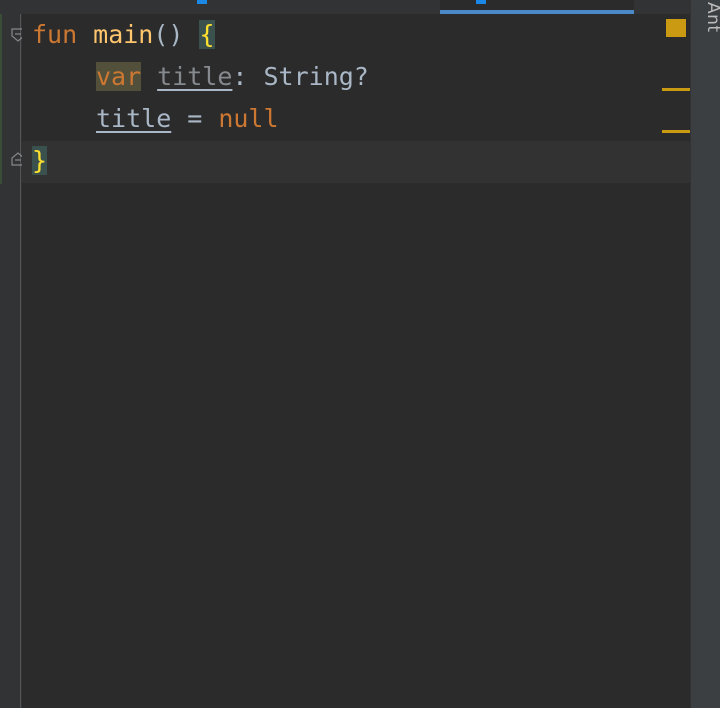 The height and width of the screenshot is (708, 720). Describe the element at coordinates (240, 76) in the screenshot. I see `type-colon: :` at that location.